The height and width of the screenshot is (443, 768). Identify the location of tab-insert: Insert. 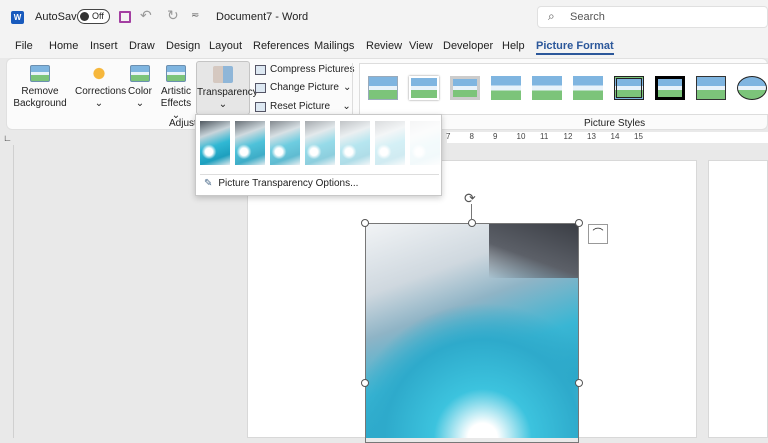
(104, 46).